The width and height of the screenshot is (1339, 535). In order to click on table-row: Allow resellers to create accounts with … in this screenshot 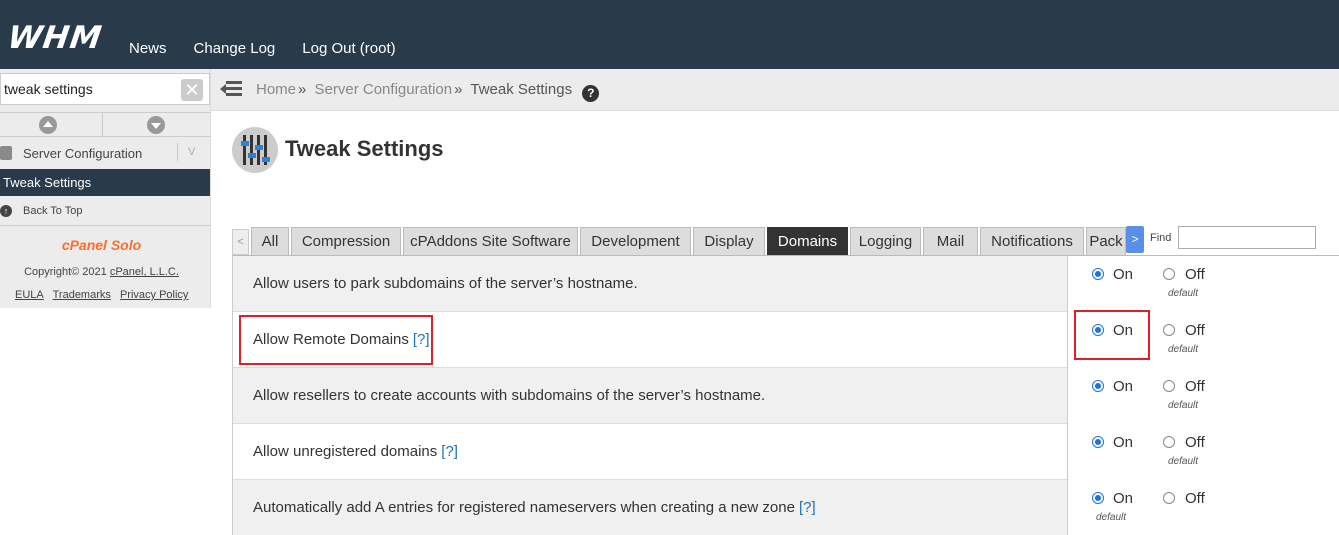, I will do `click(786, 396)`.